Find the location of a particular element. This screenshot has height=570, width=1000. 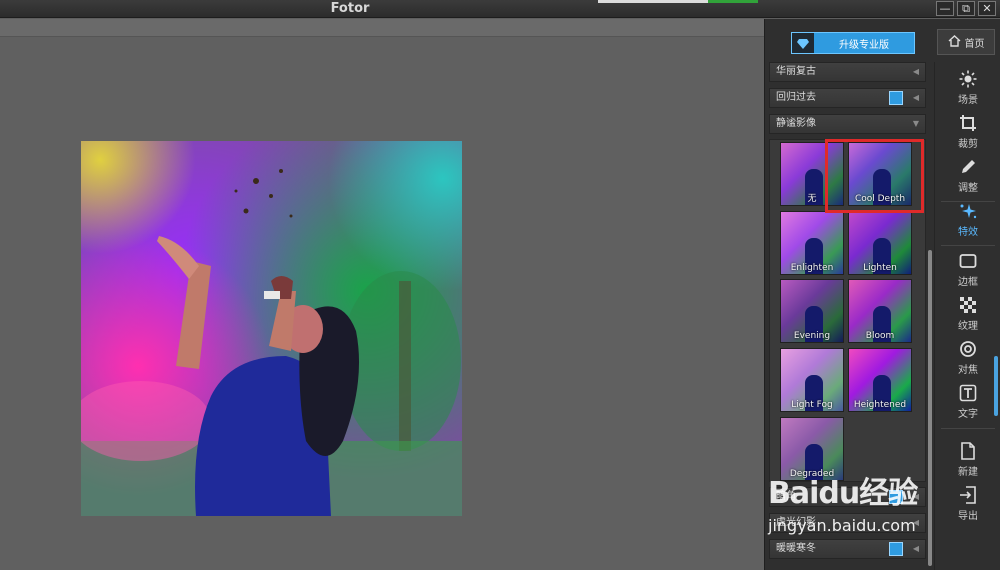

tool-label: 特效 is located at coordinates (968, 232).